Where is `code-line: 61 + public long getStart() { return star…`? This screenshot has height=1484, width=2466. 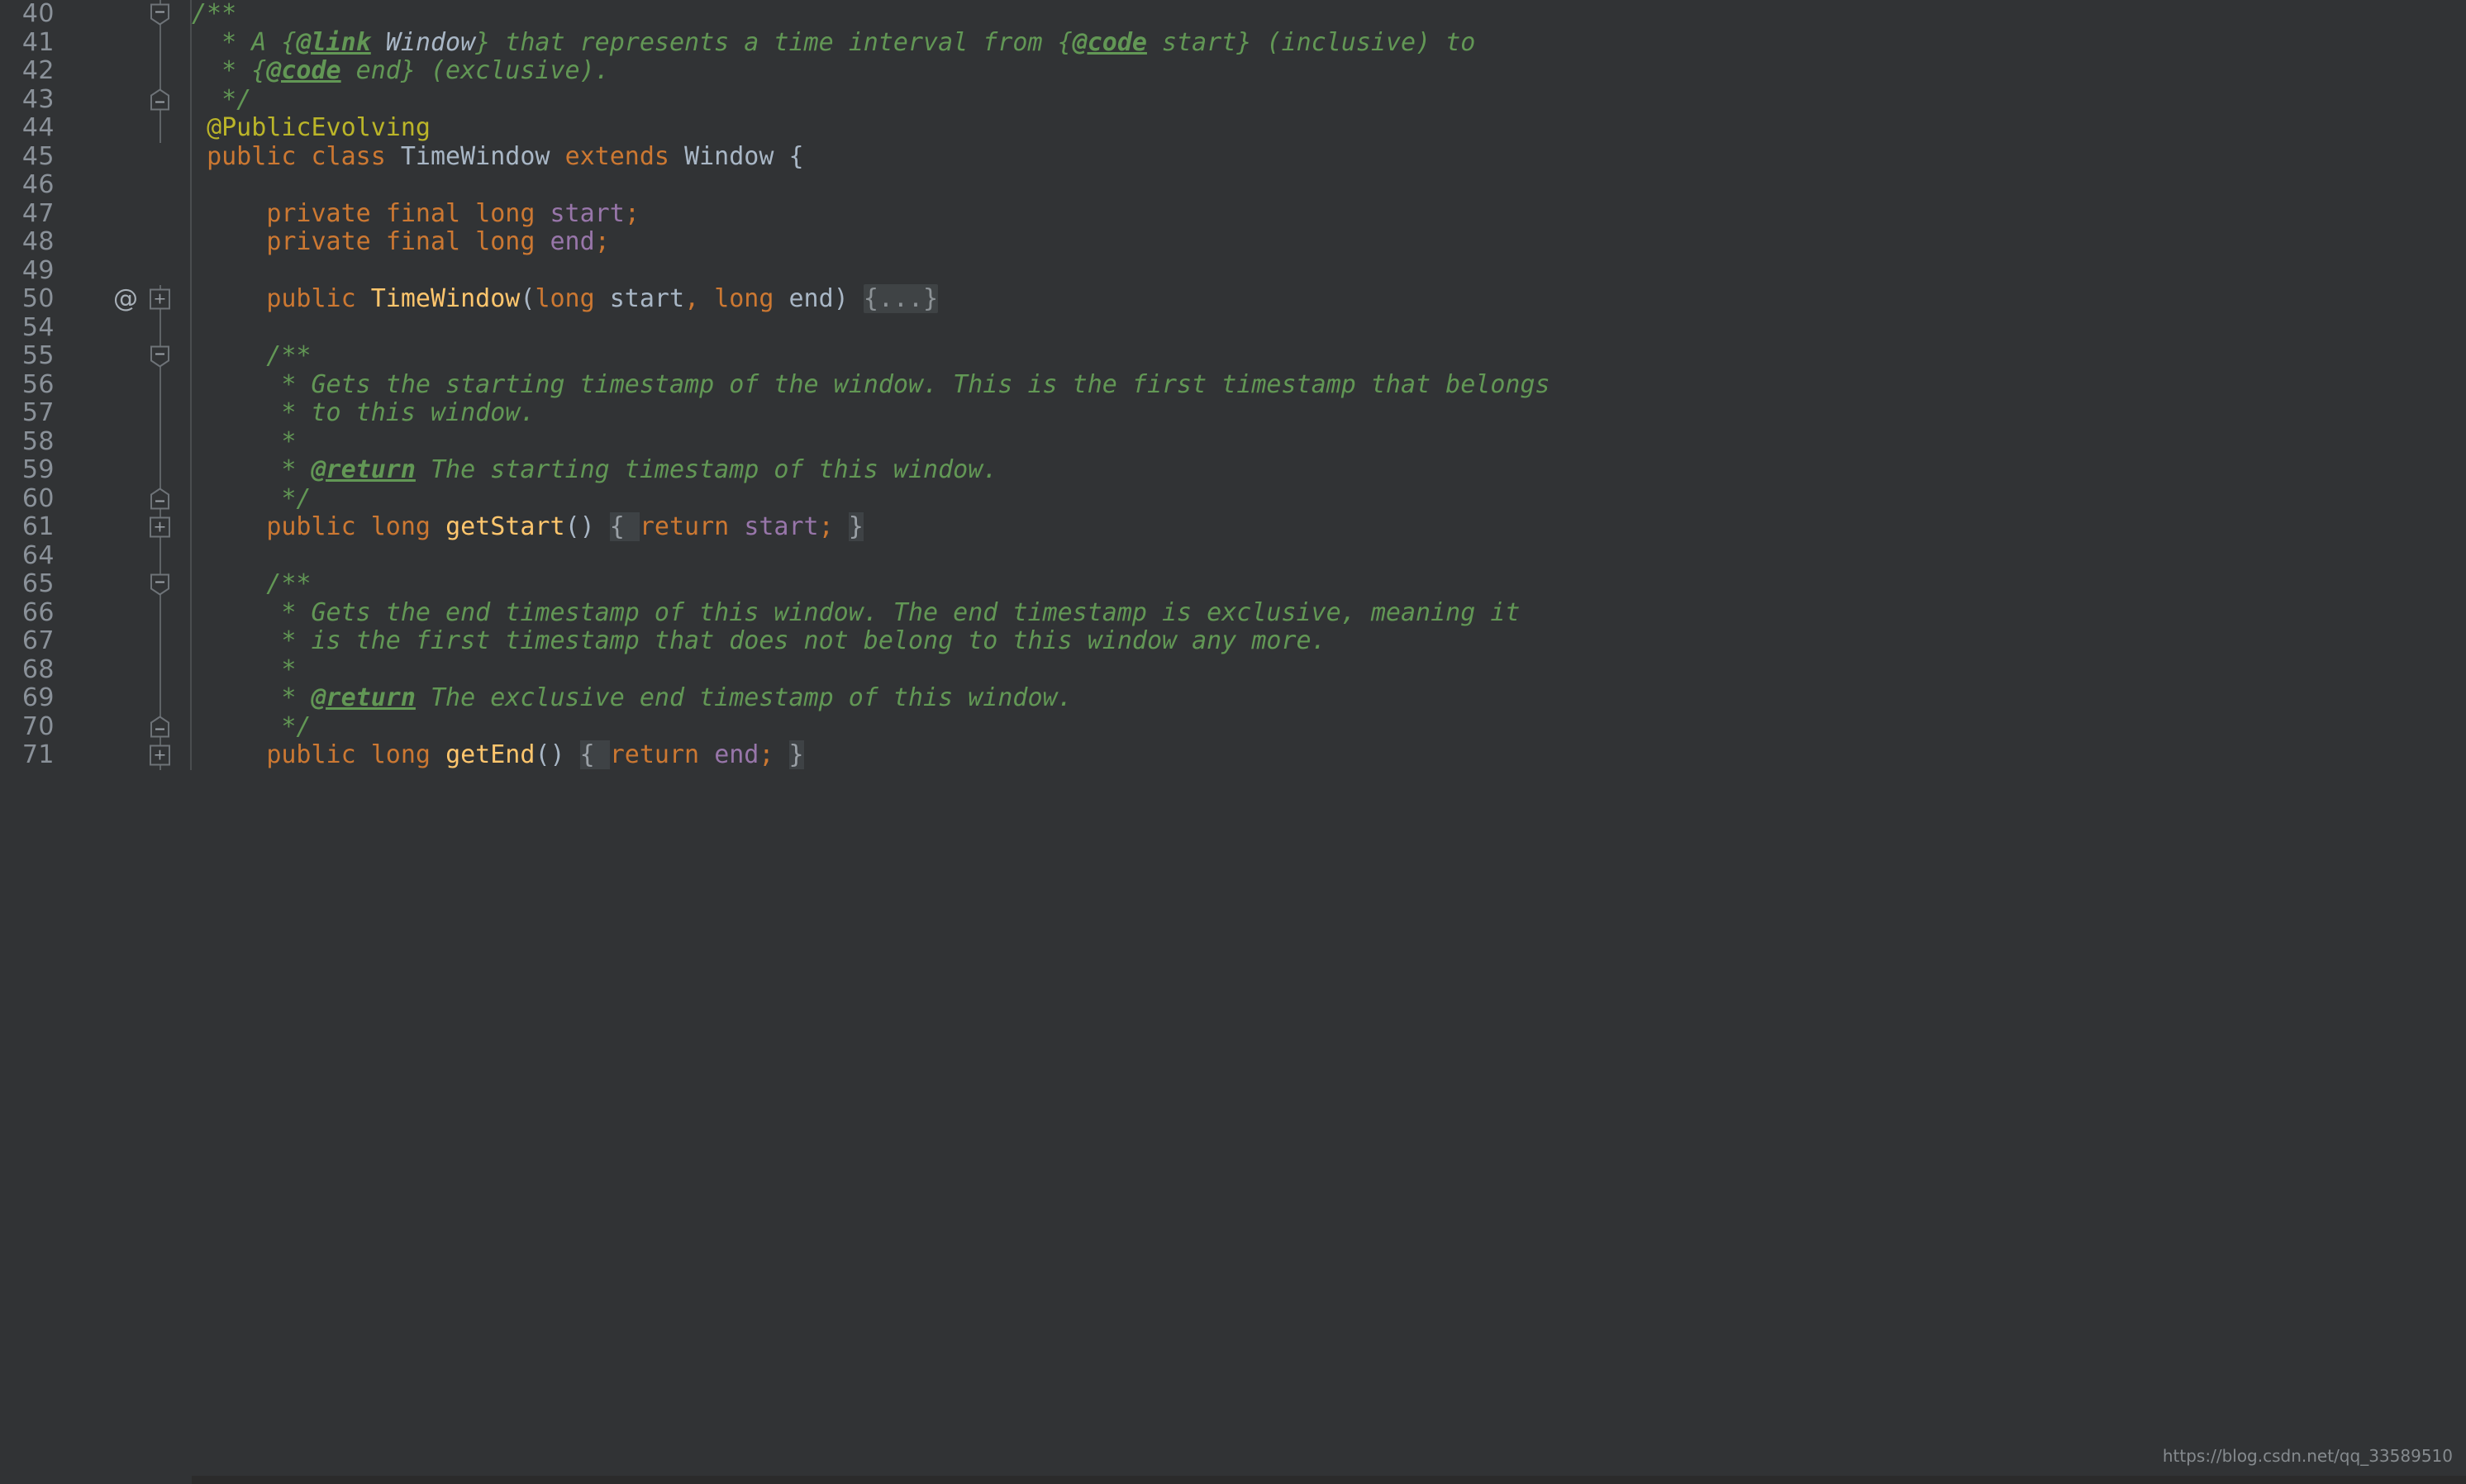 code-line: 61 + public long getStart() { return star… is located at coordinates (1233, 527).